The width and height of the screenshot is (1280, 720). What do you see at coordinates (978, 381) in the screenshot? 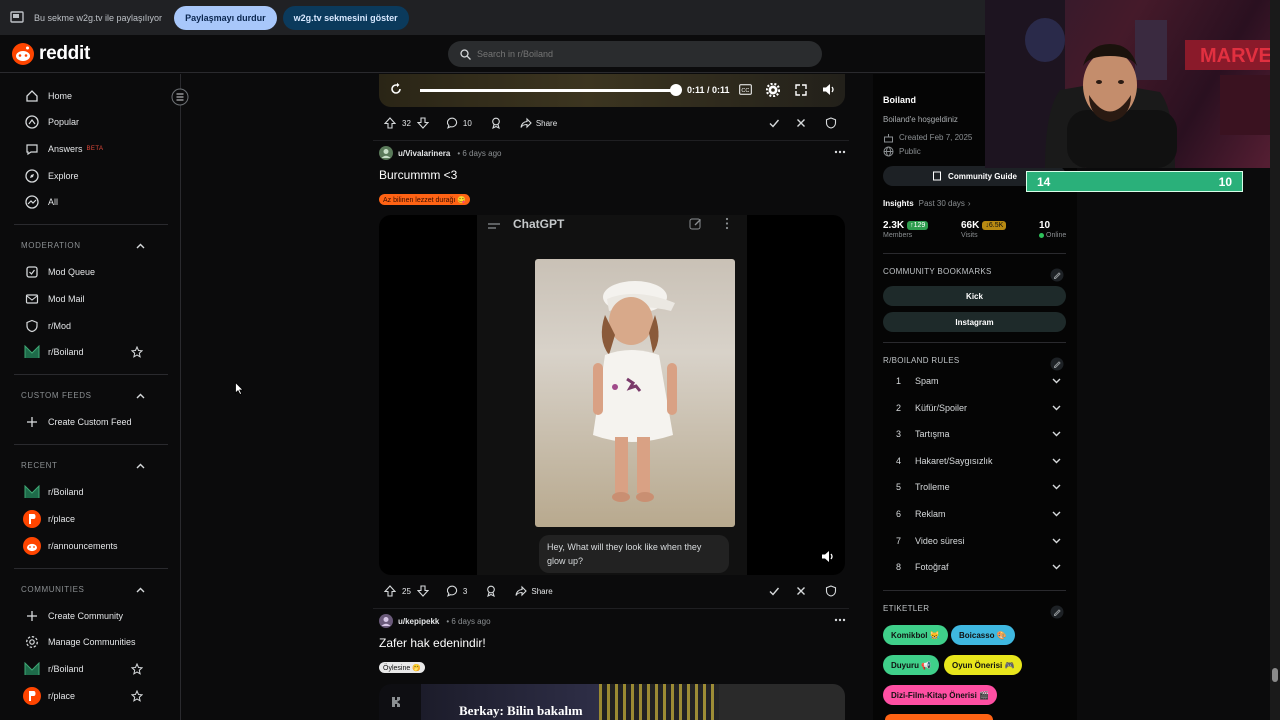
I see `rule-item: 1 Spam` at bounding box center [978, 381].